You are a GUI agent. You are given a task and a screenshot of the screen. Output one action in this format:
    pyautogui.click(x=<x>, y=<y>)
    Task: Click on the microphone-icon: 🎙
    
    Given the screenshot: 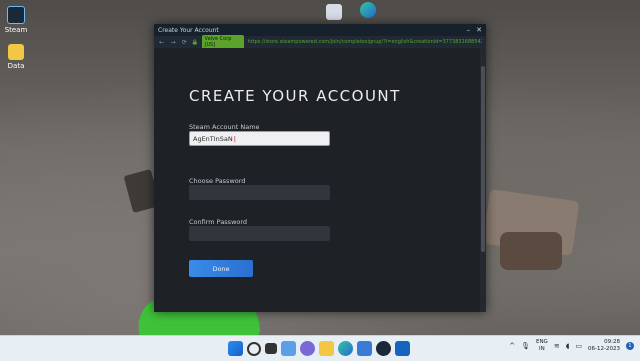 What is the action you would take?
    pyautogui.click(x=525, y=346)
    